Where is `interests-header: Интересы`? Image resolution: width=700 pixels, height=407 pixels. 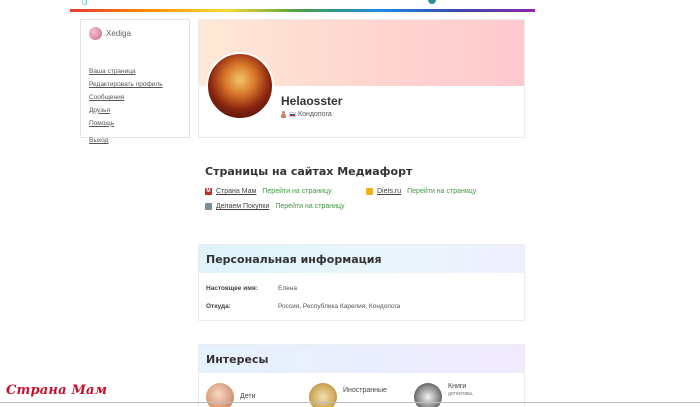 interests-header: Интересы is located at coordinates (361, 359).